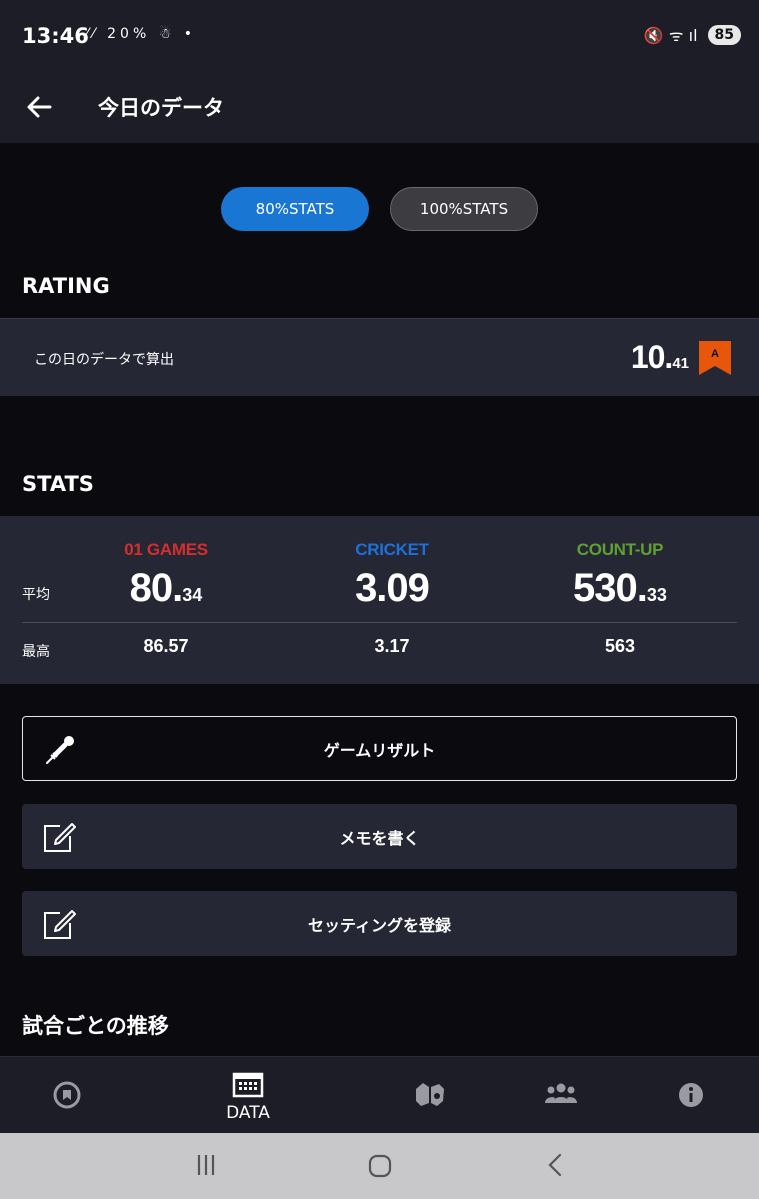 The width and height of the screenshot is (759, 1199). What do you see at coordinates (656, 595) in the screenshot?
I see `stat-avg-dec: 33` at bounding box center [656, 595].